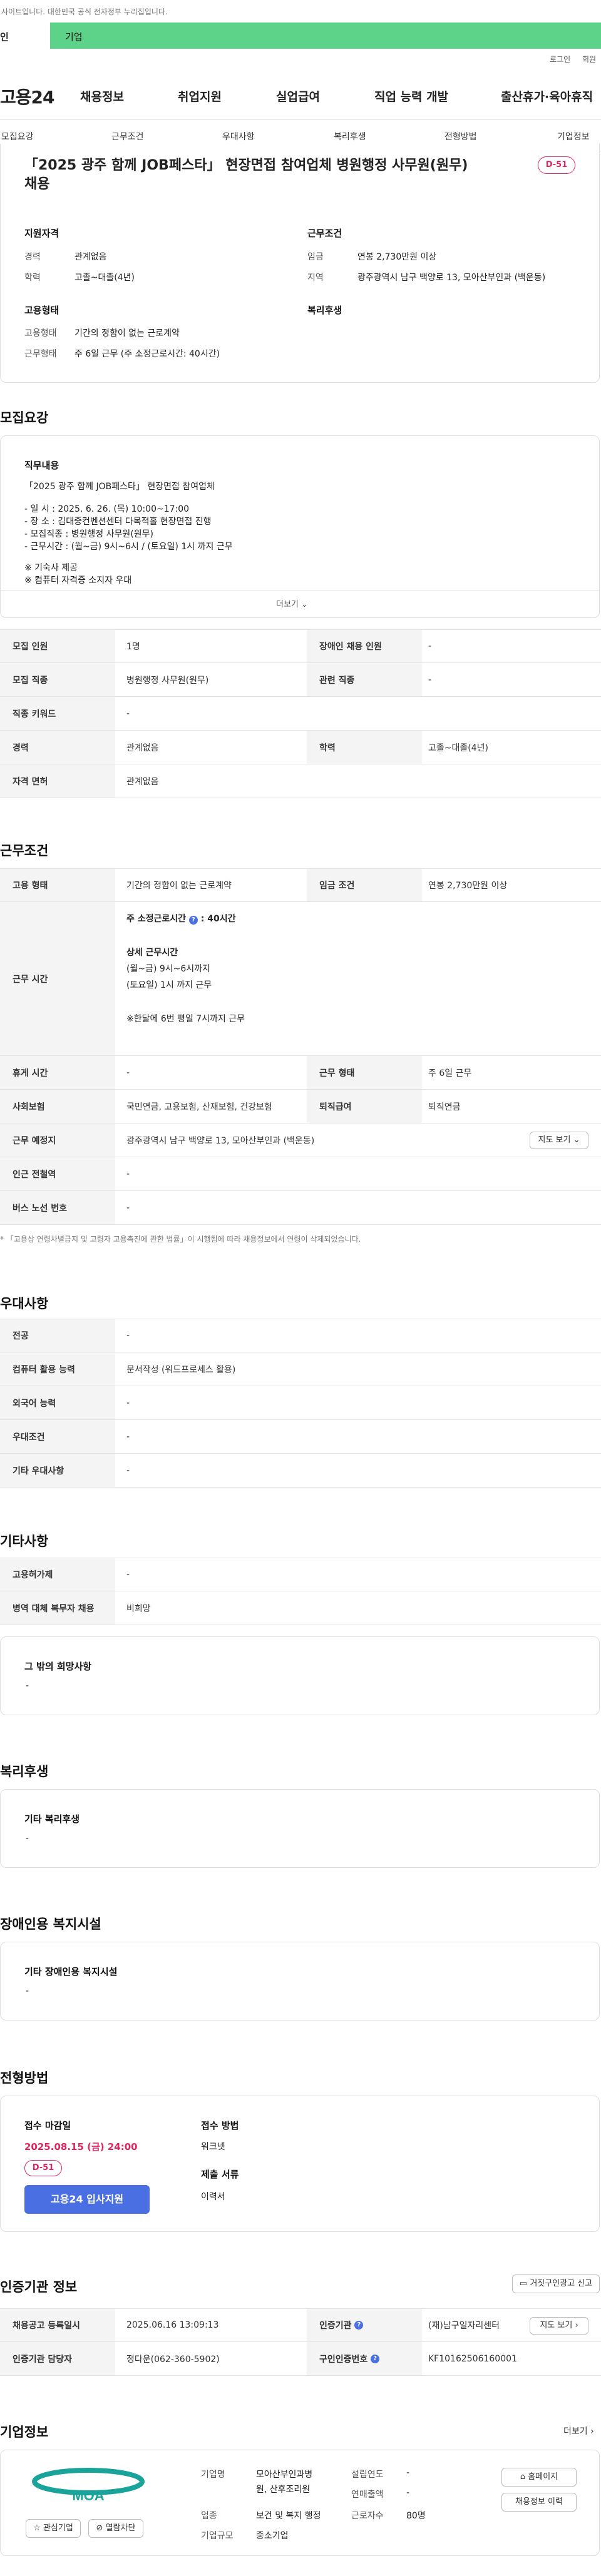 The image size is (601, 2576). Describe the element at coordinates (179, 886) in the screenshot. I see `row-value: 기간의 정함이 없는 근로계약` at that location.